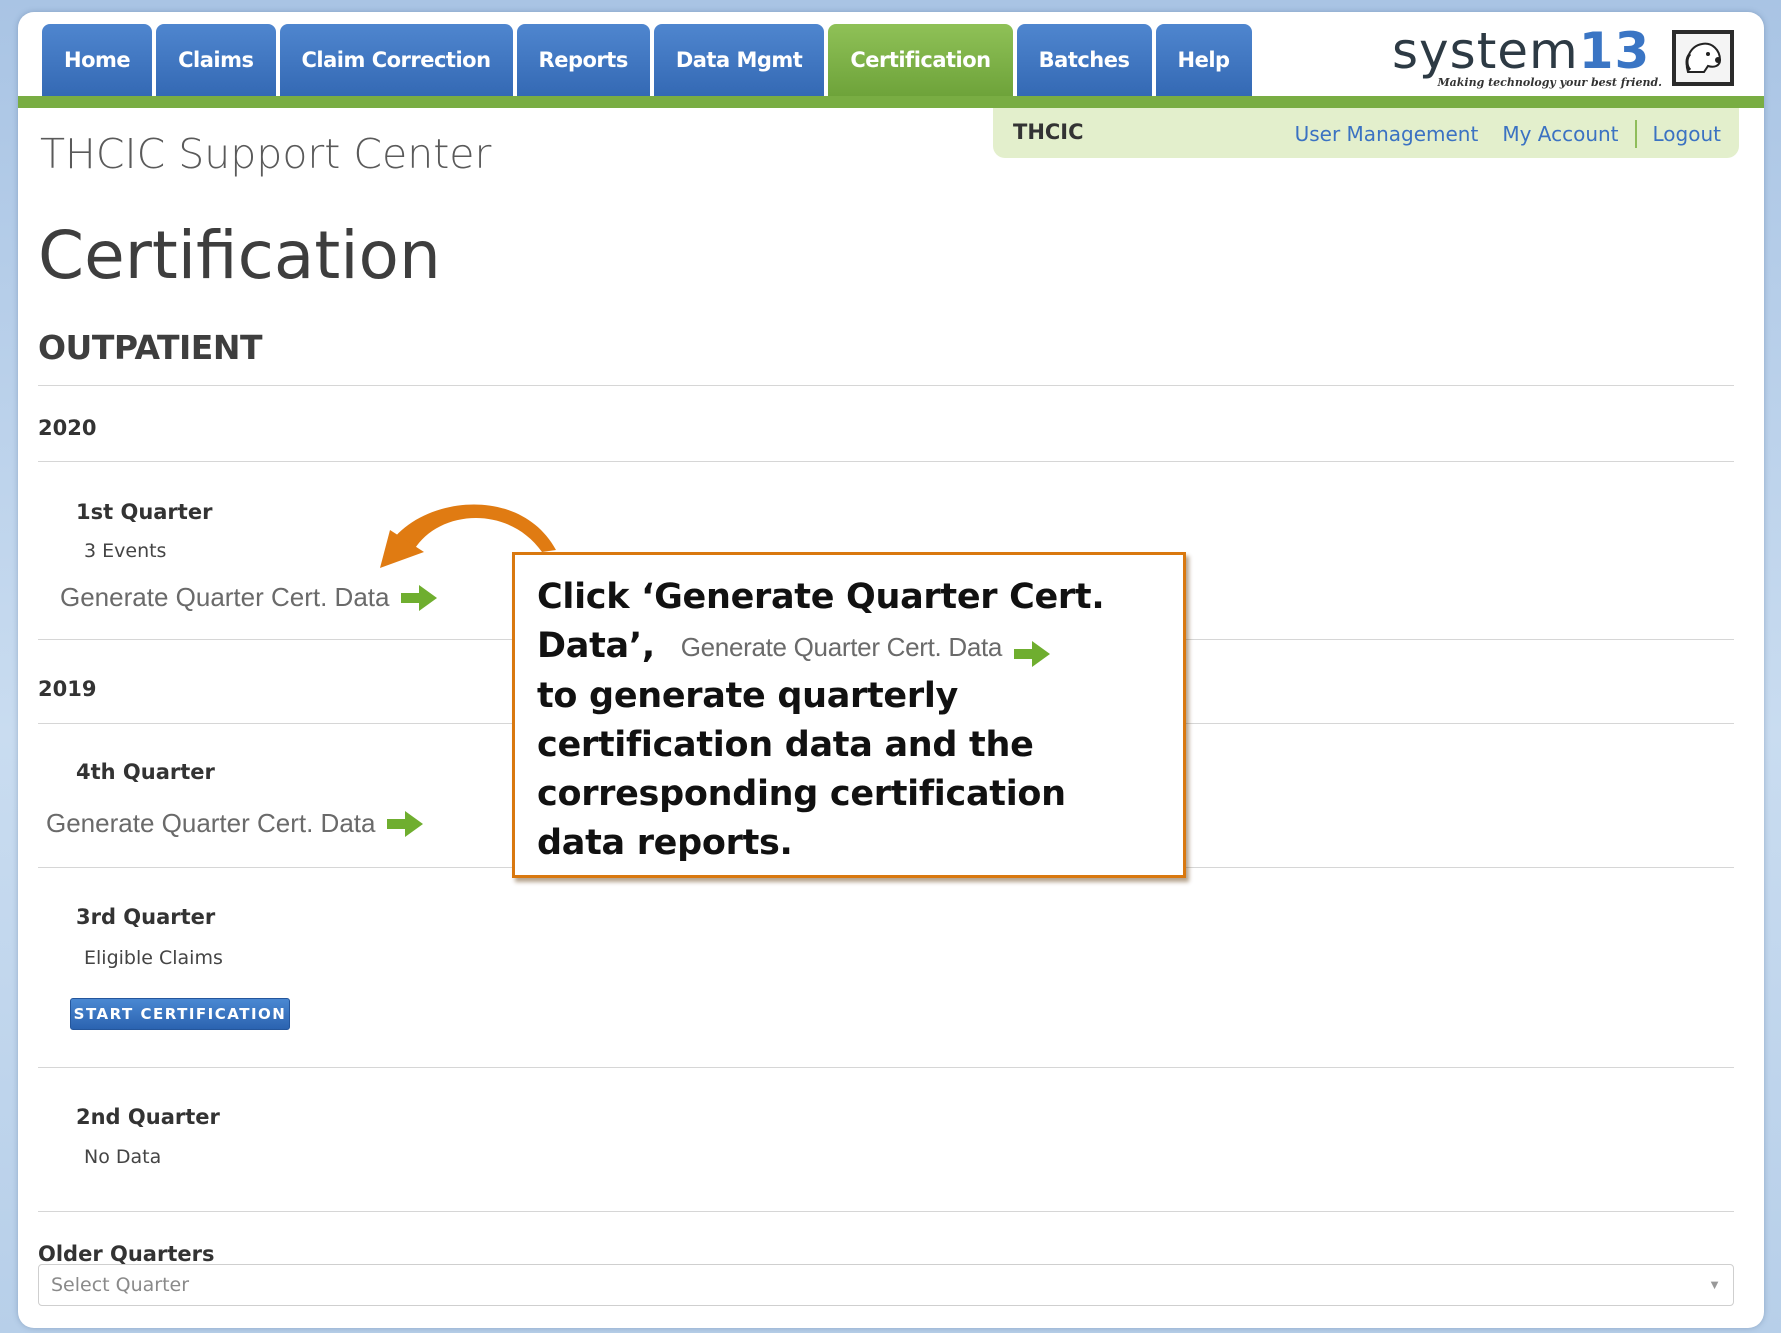 The image size is (1781, 1333). What do you see at coordinates (1521, 51) in the screenshot?
I see `logo-wordmark: system13` at bounding box center [1521, 51].